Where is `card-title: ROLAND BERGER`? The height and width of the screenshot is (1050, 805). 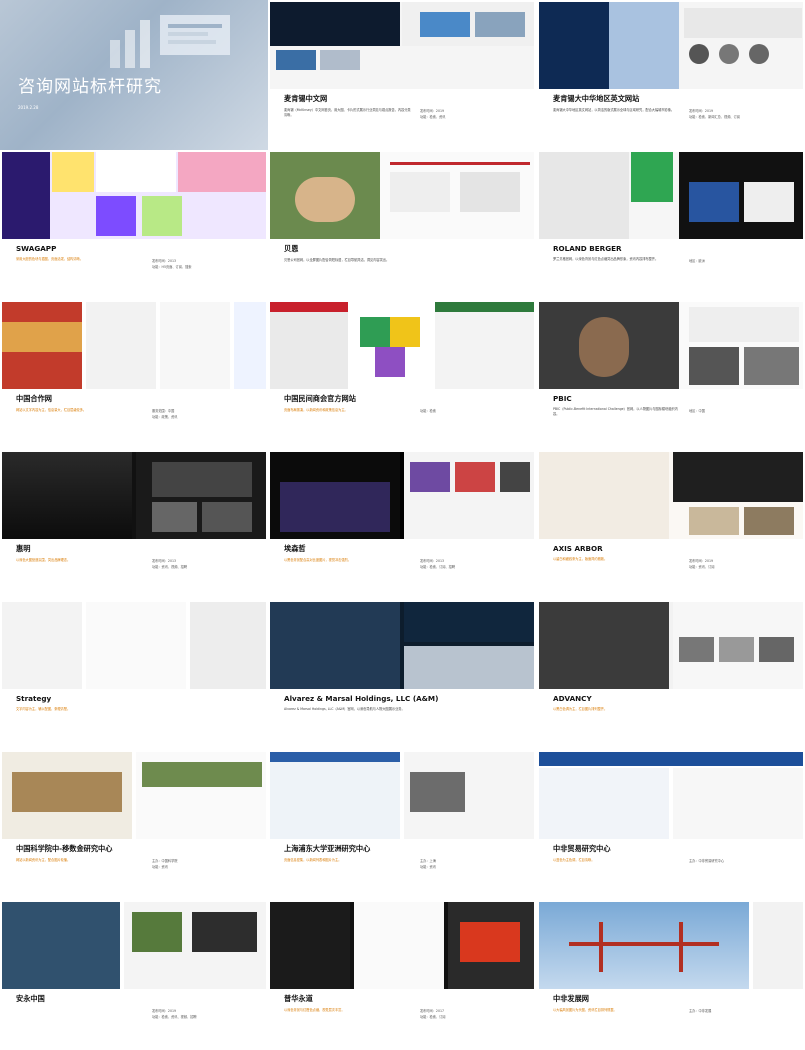 card-title: ROLAND BERGER is located at coordinates (587, 248).